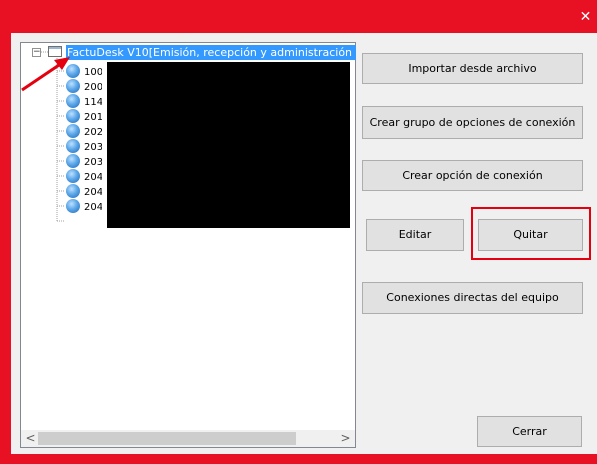 This screenshot has width=597, height=464. Describe the element at coordinates (472, 68) in the screenshot. I see `import-from-file-button: Importar desde archivo` at that location.